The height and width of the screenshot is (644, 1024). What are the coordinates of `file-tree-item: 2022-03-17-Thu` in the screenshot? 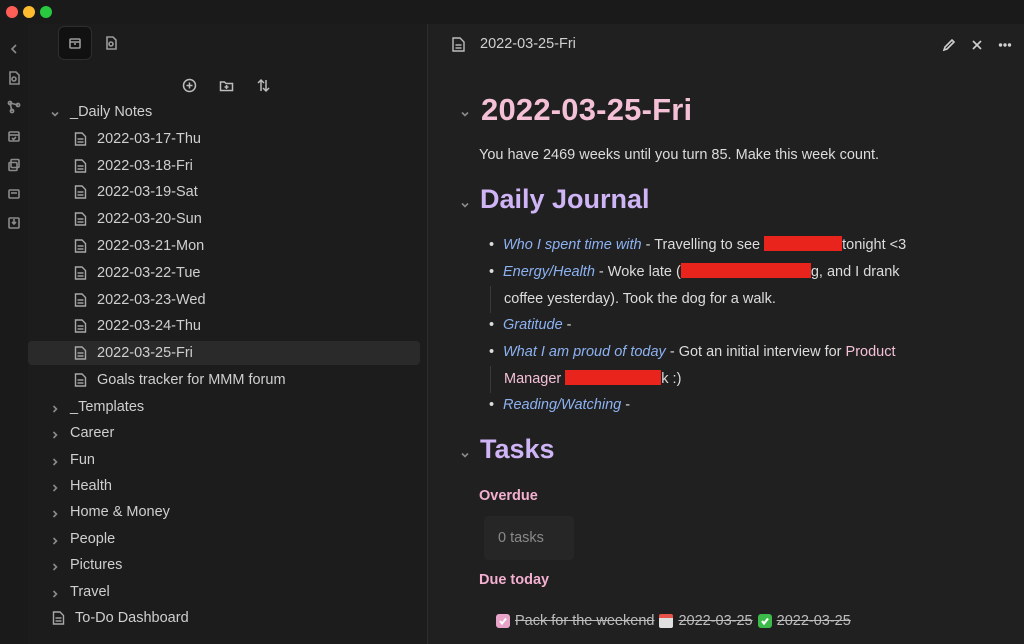 It's located at (224, 139).